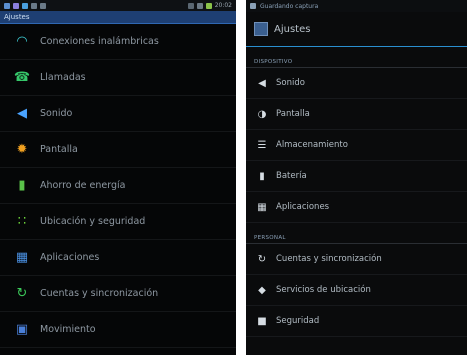 The height and width of the screenshot is (355, 467). Describe the element at coordinates (356, 29) in the screenshot. I see `right-title-bar: Ajustes` at that location.